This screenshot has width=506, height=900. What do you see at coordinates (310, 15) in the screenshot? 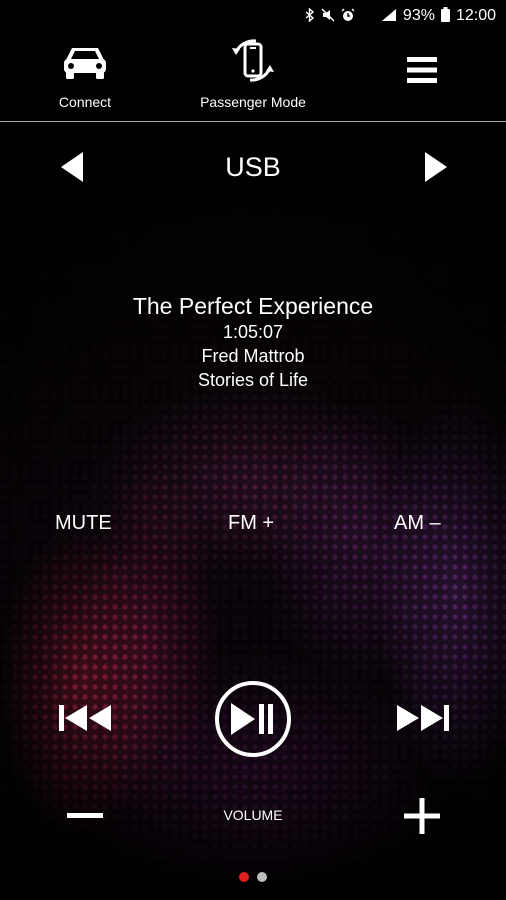
I see `bluetooth-icon` at bounding box center [310, 15].